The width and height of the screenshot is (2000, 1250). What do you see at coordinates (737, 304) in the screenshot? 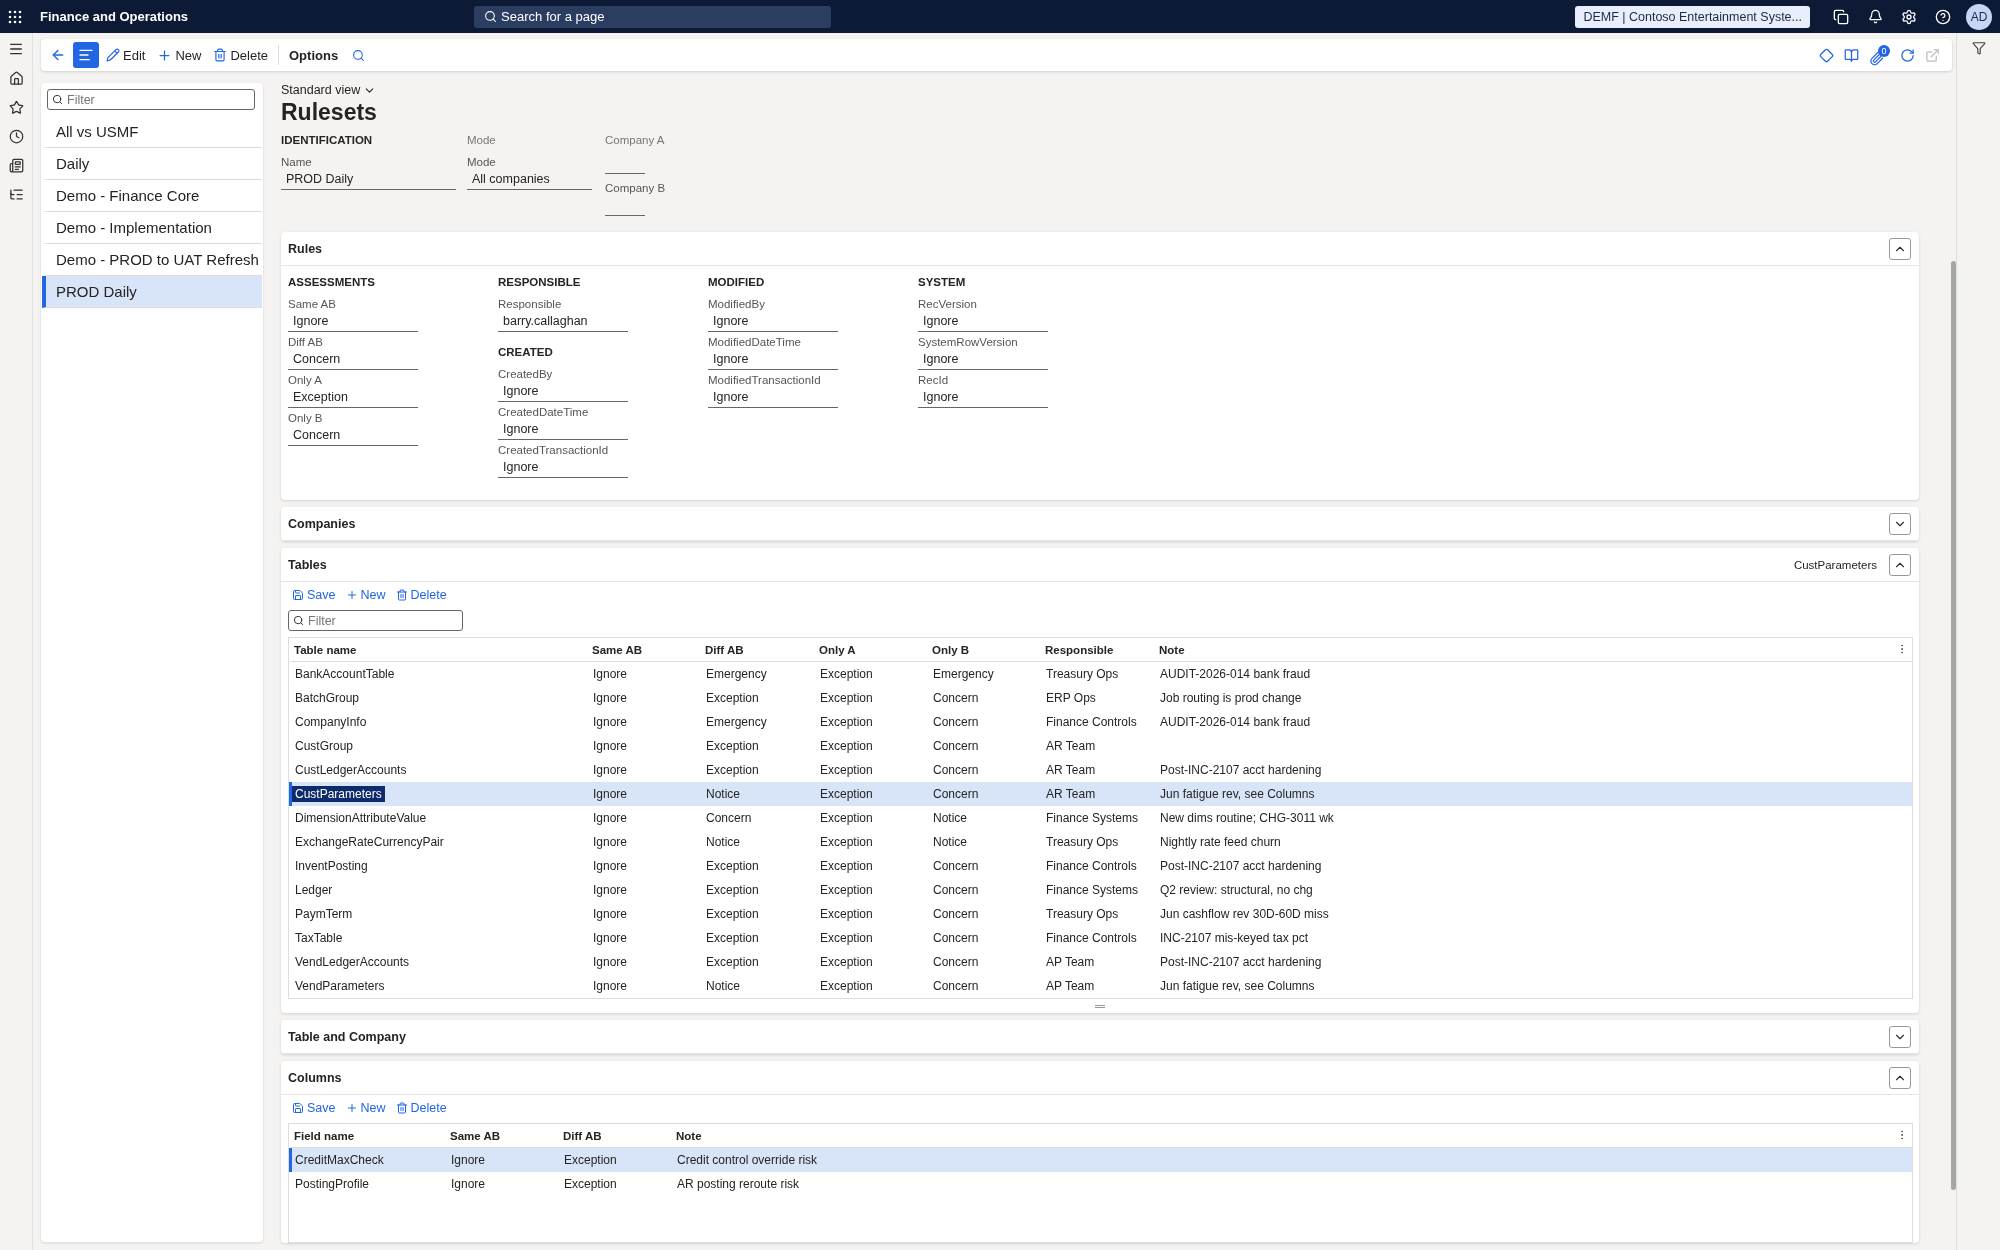
I see `field-label: ModifiedBy` at bounding box center [737, 304].